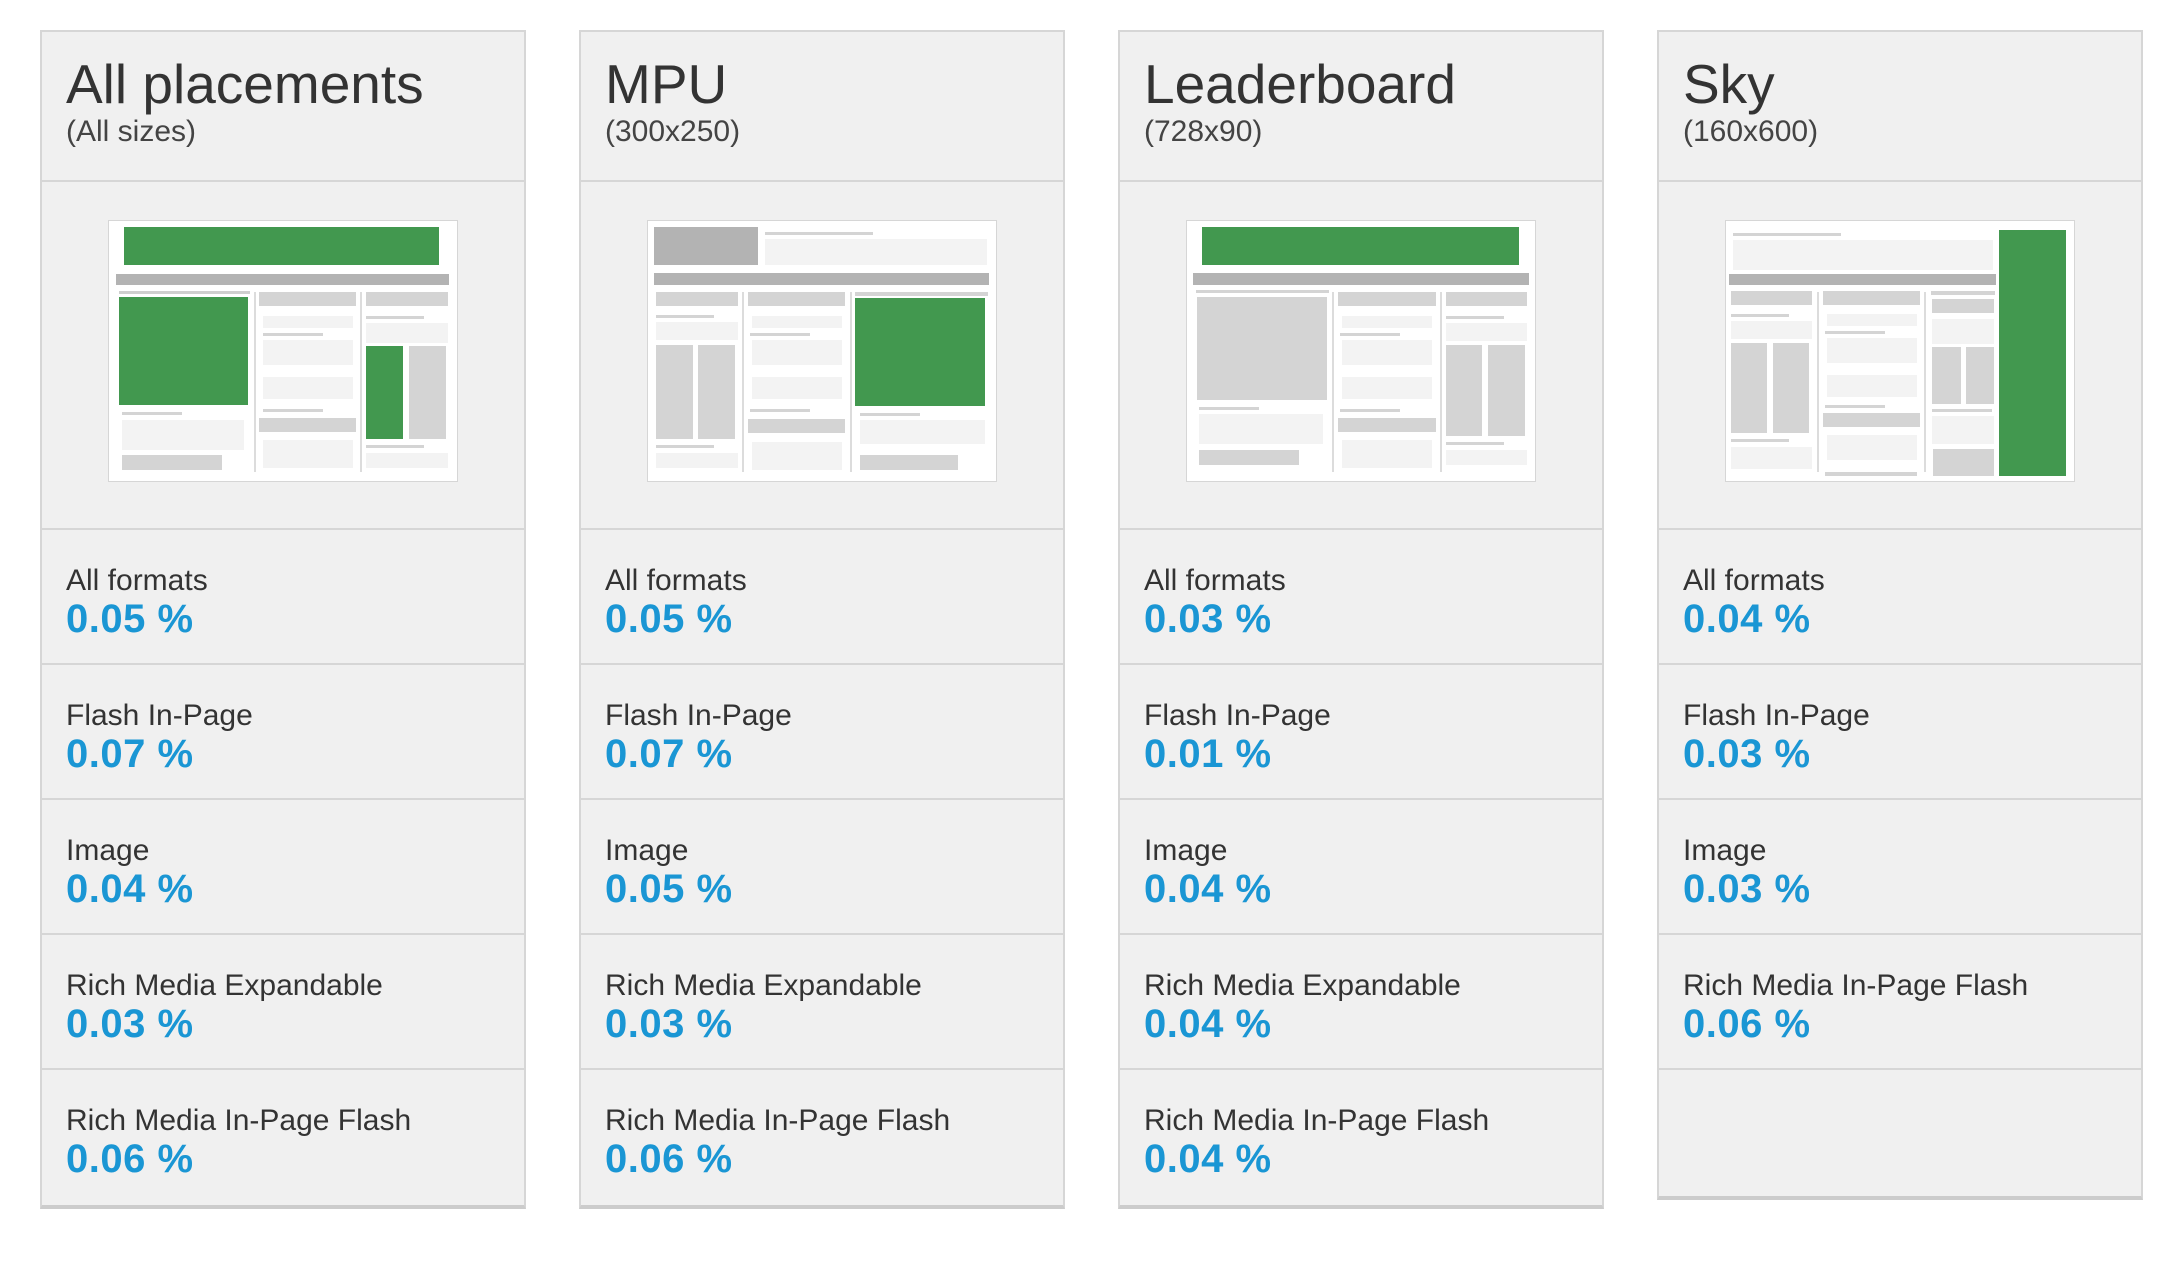 This screenshot has width=2184, height=1262. I want to click on stat-row: Flash In-Page 0.03 %, so click(1900, 732).